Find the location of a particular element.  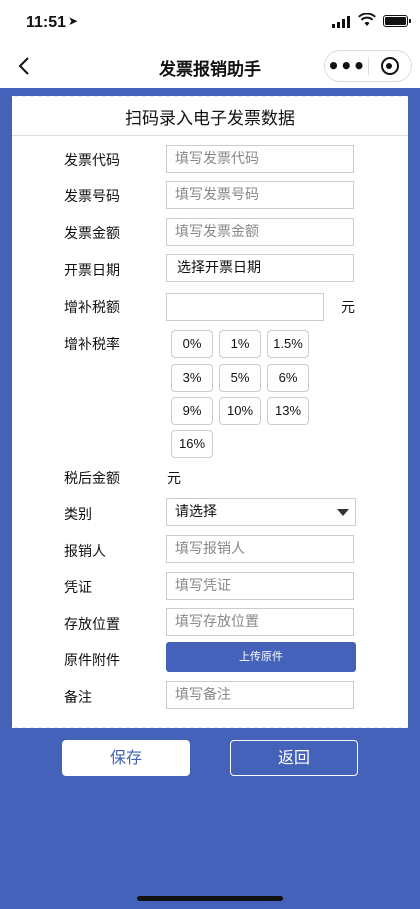

invoice-code-label: 发票代码 is located at coordinates (92, 161).